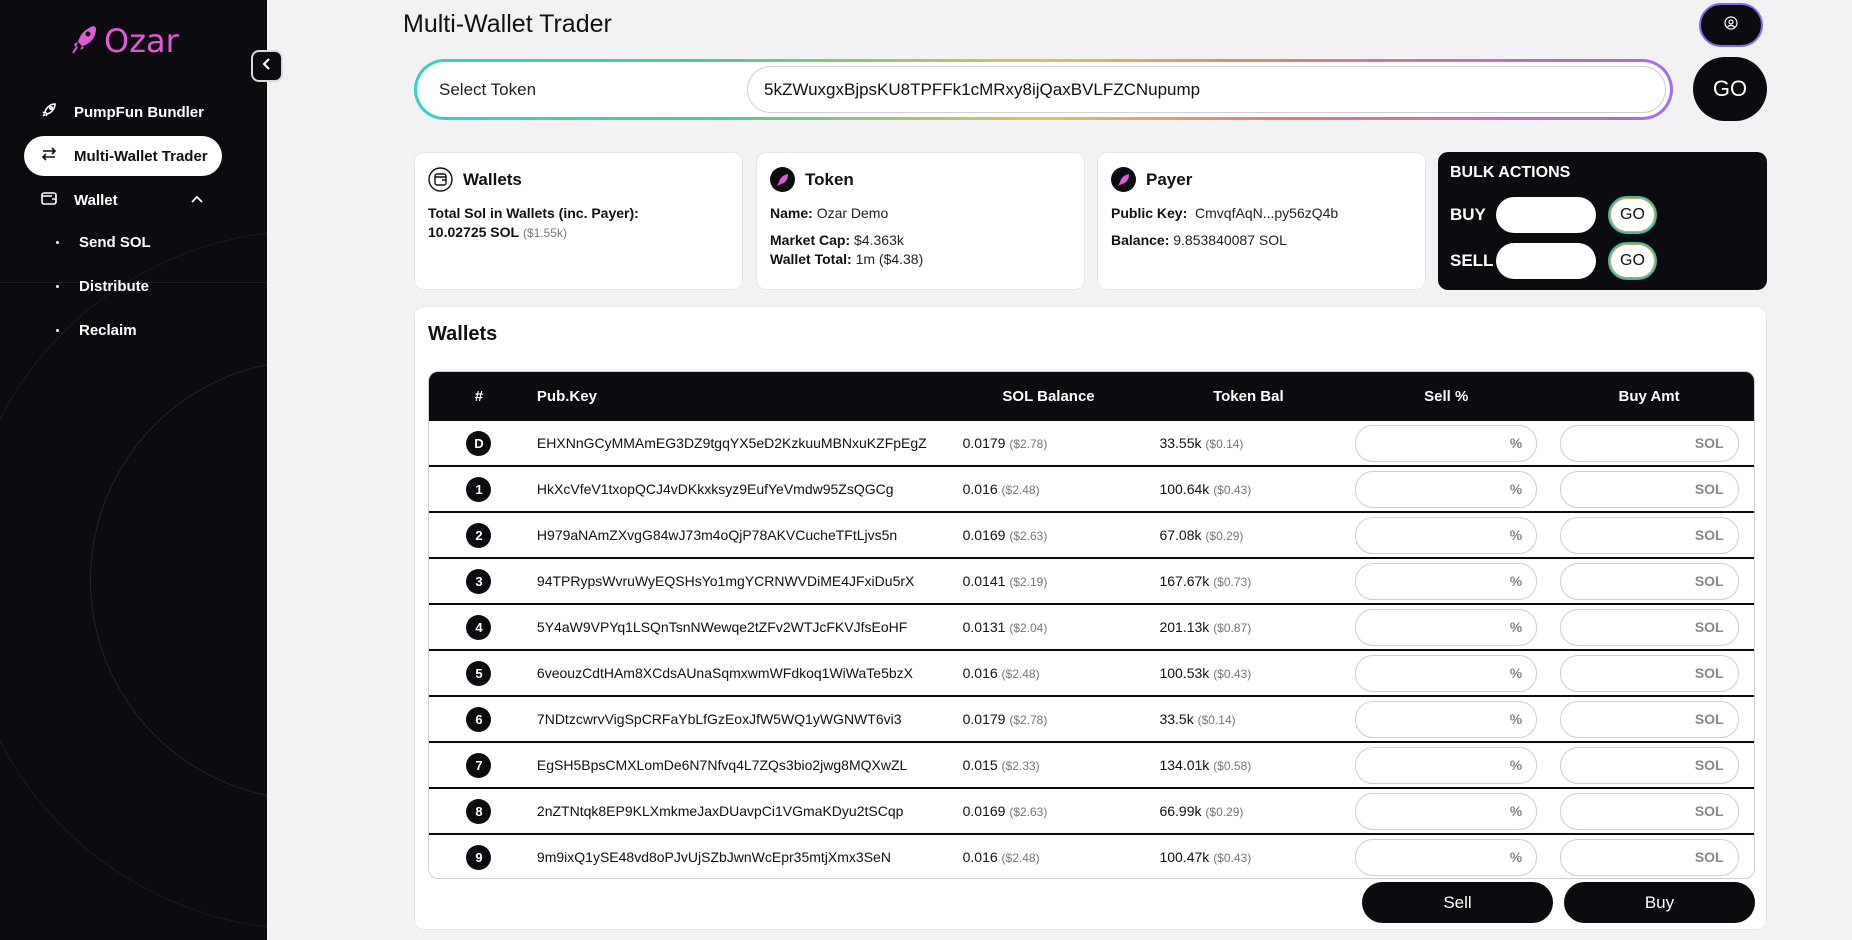  Describe the element at coordinates (1659, 902) in the screenshot. I see `buy-button: Buy` at that location.